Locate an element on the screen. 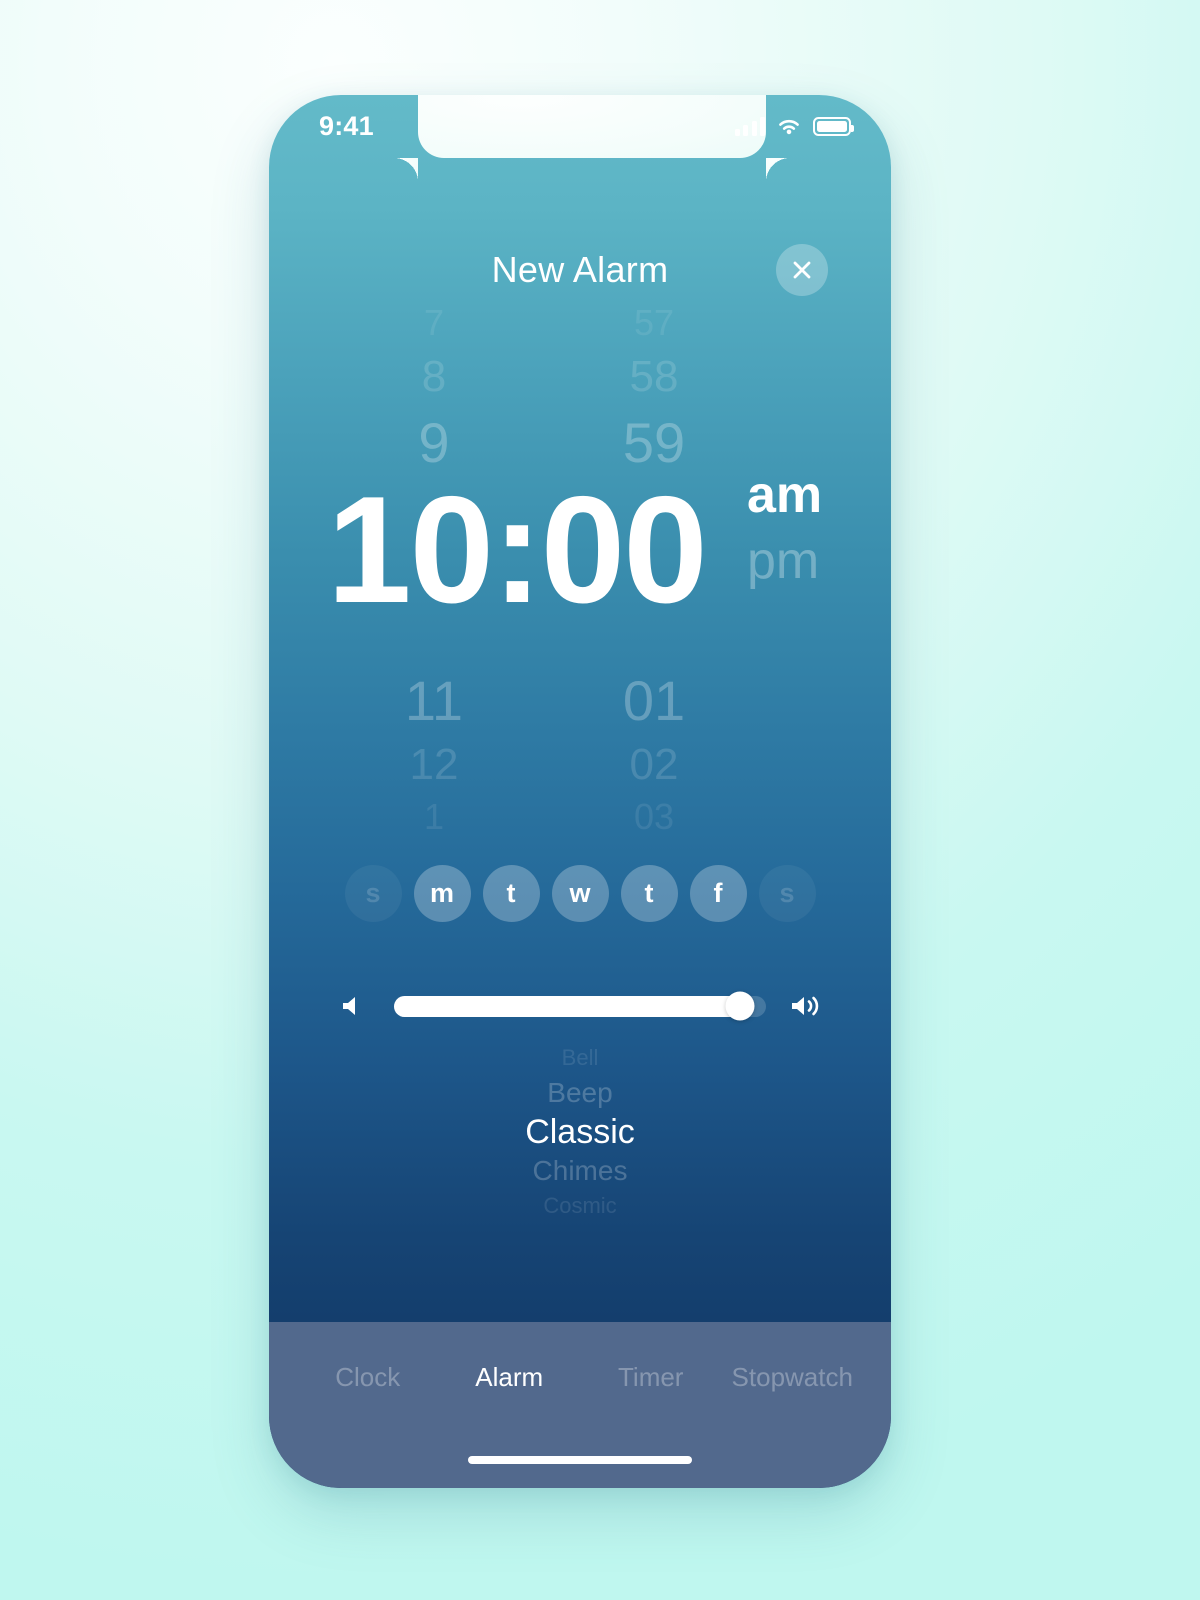  minute-option: 01 is located at coordinates (654, 701).